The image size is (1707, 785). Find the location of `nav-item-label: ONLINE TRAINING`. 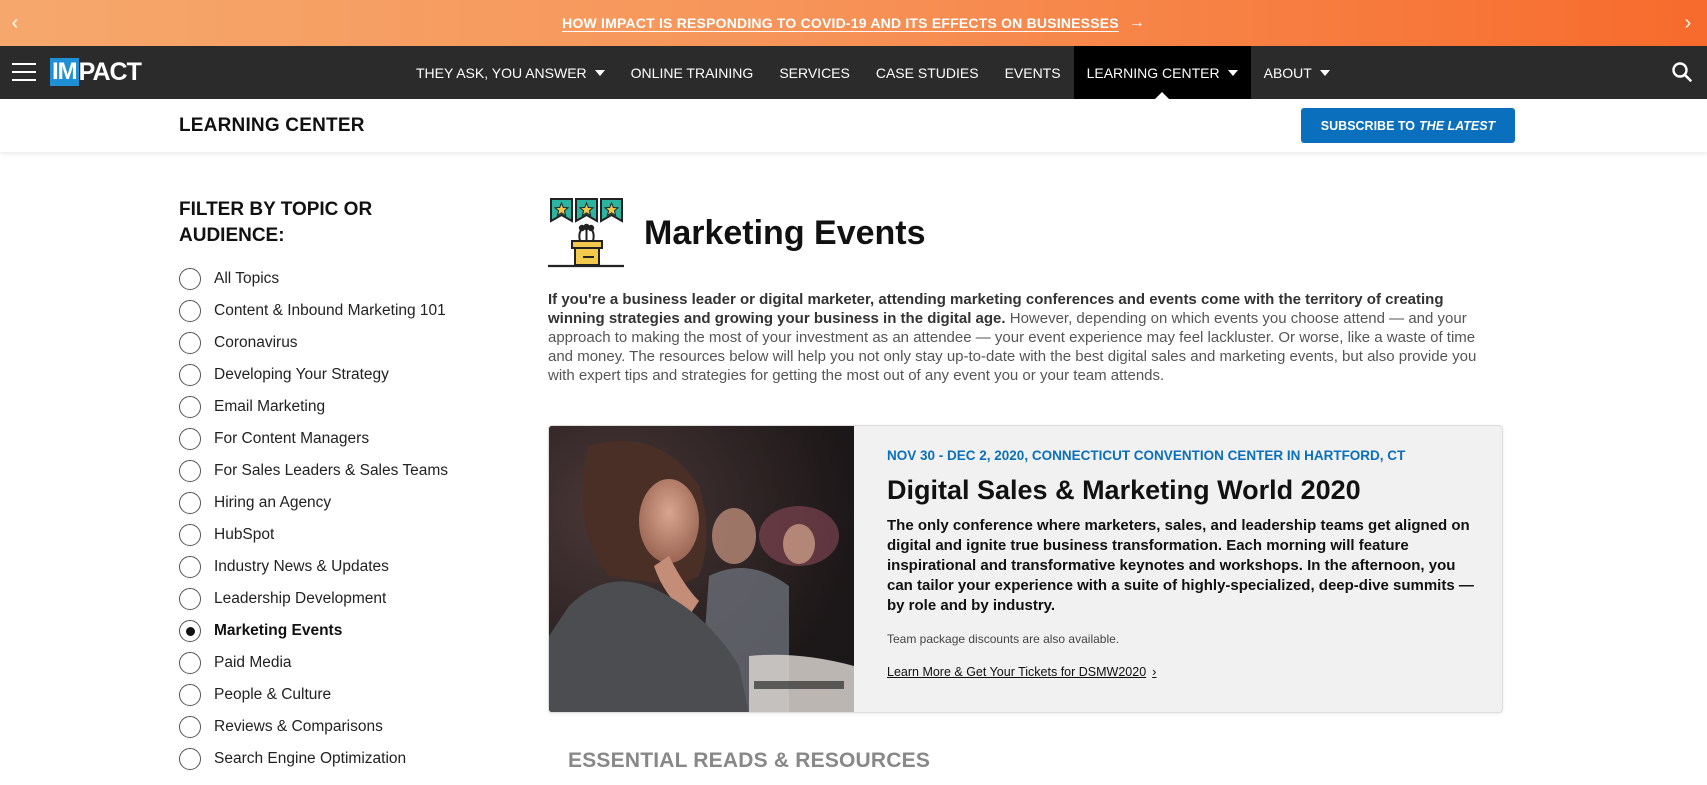

nav-item-label: ONLINE TRAINING is located at coordinates (692, 72).